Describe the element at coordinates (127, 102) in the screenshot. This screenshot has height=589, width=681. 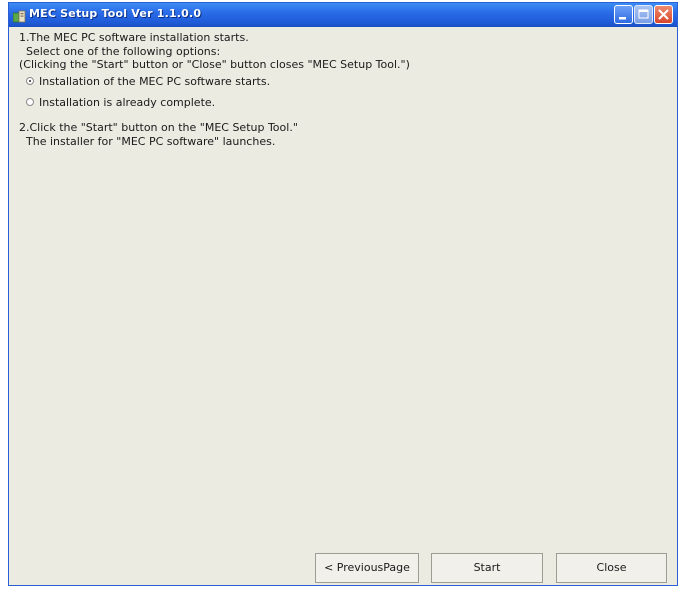
I see `option-already-complete-label: Installation is already complete.` at that location.